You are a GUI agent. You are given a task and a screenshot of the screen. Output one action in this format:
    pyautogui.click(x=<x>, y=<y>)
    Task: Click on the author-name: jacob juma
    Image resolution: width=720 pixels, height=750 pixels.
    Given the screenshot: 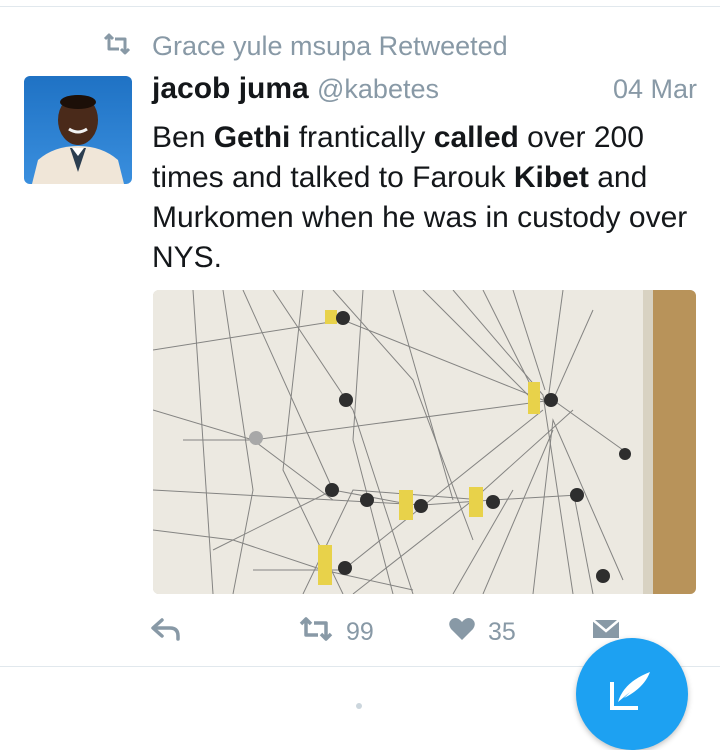 What is the action you would take?
    pyautogui.click(x=230, y=89)
    